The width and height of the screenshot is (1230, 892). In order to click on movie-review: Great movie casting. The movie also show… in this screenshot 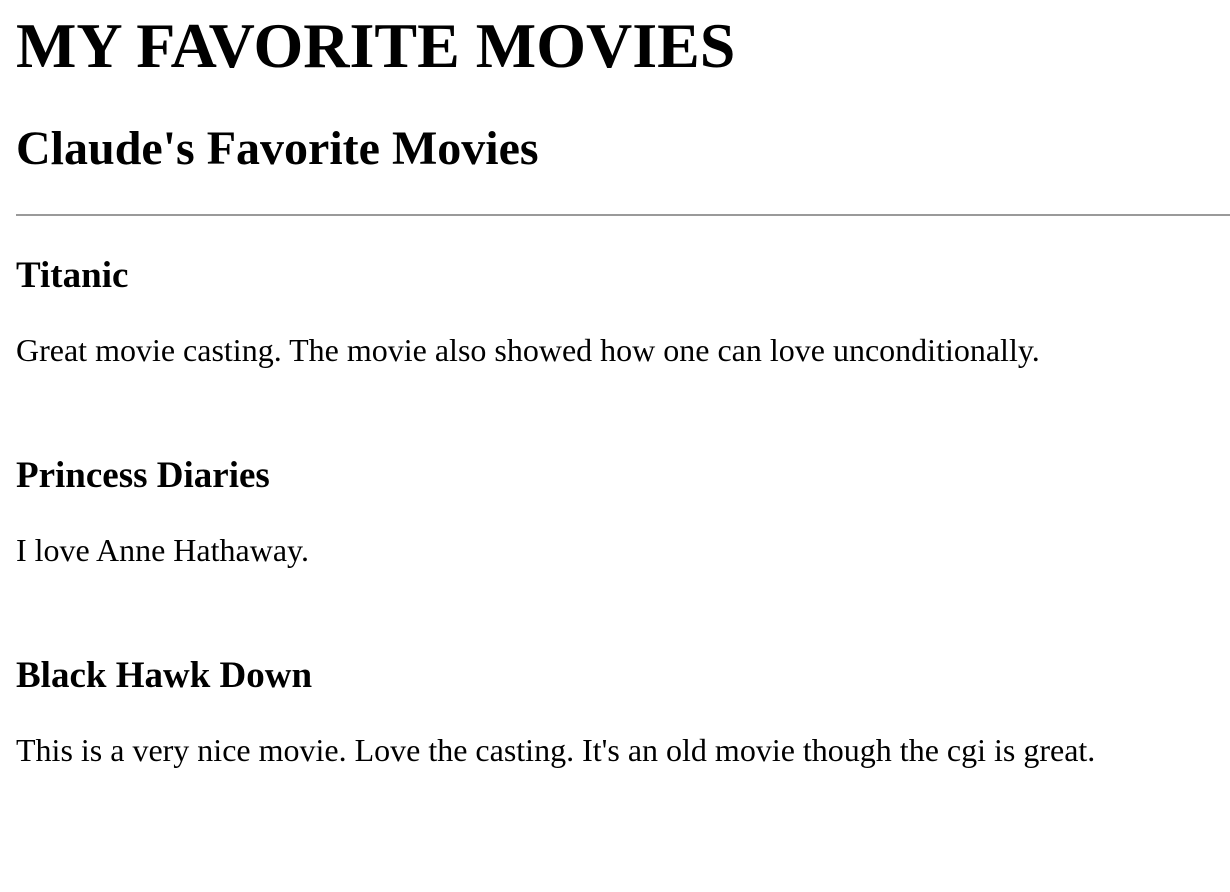, I will do `click(528, 350)`.